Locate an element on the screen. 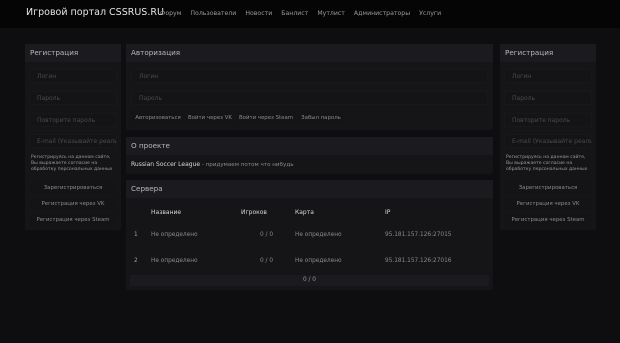 The image size is (620, 343). left-register-steam-button: Регистрация через Steam is located at coordinates (73, 220).